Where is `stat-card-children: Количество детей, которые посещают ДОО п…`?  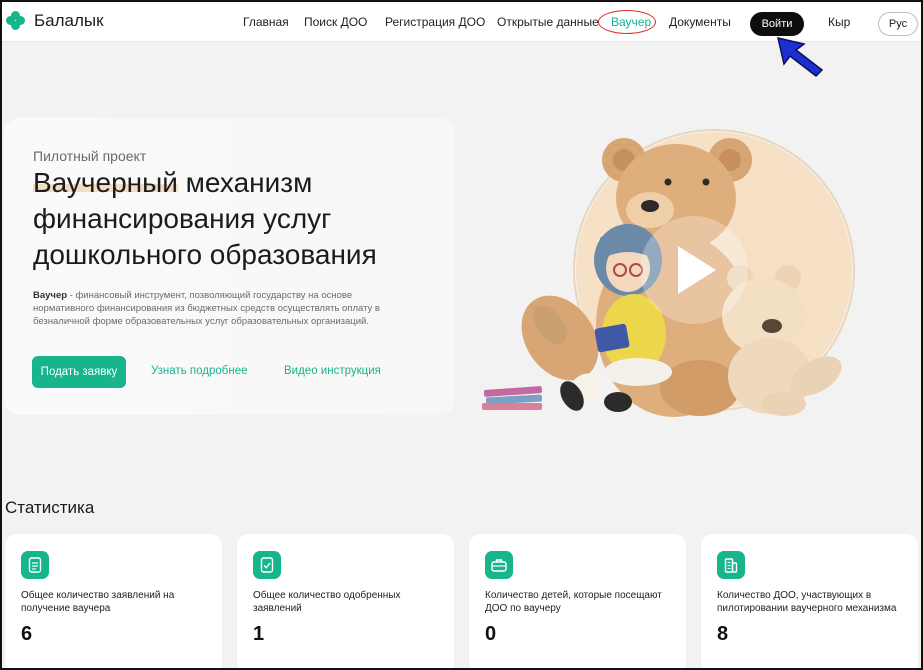 stat-card-children: Количество детей, которые посещают ДОО п… is located at coordinates (577, 602).